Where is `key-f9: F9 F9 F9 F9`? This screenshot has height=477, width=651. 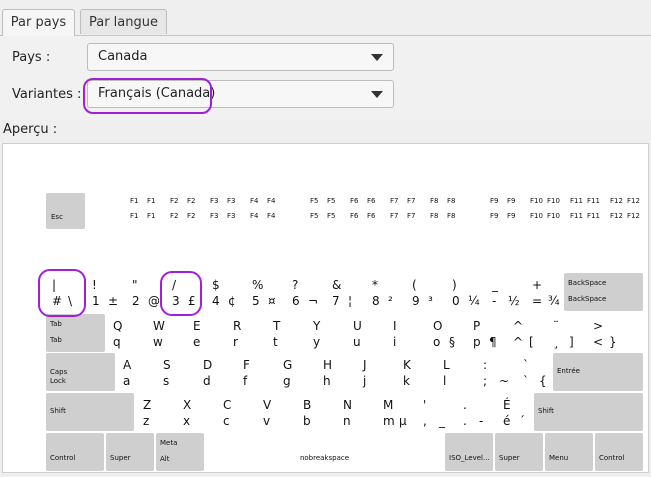
key-f9: F9 F9 F9 F9 is located at coordinates (506, 211).